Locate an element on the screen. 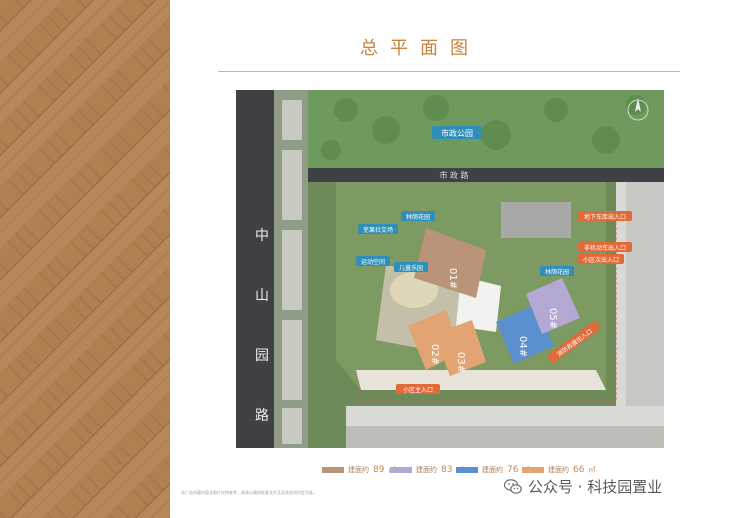  building-03-label: 03# is located at coordinates (460, 362).